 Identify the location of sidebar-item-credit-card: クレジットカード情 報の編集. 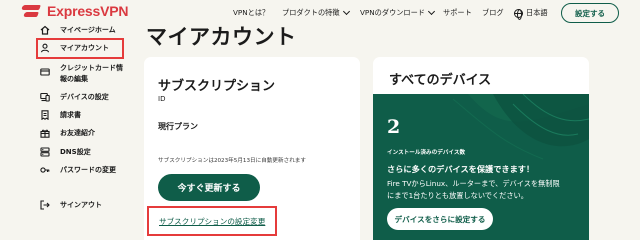
(81, 74).